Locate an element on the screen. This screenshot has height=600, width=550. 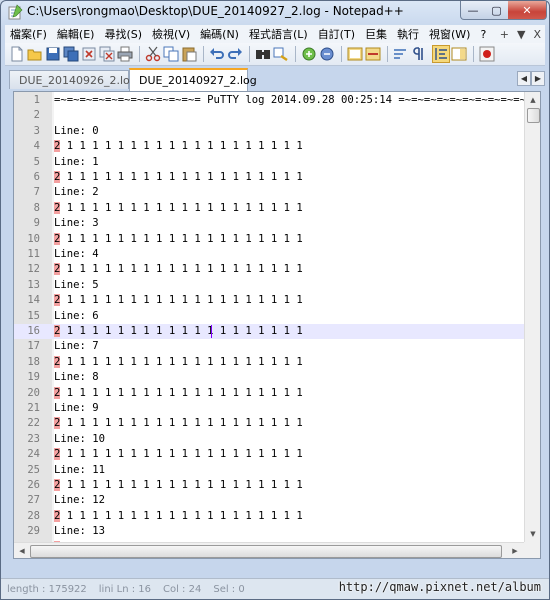
menu-settings: 自訂(T) is located at coordinates (336, 34).